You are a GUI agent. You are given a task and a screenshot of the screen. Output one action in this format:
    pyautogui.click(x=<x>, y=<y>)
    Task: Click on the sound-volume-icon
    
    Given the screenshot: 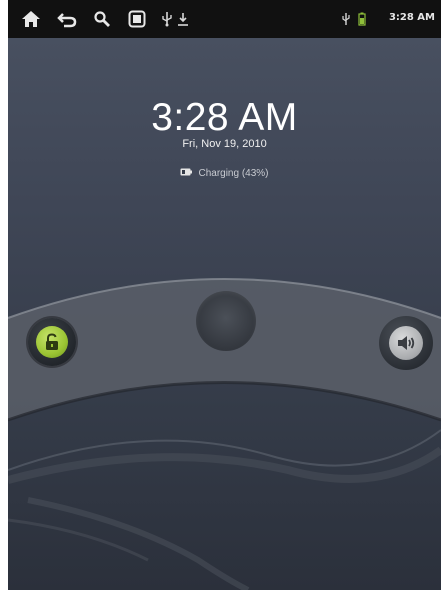 What is the action you would take?
    pyautogui.click(x=406, y=343)
    